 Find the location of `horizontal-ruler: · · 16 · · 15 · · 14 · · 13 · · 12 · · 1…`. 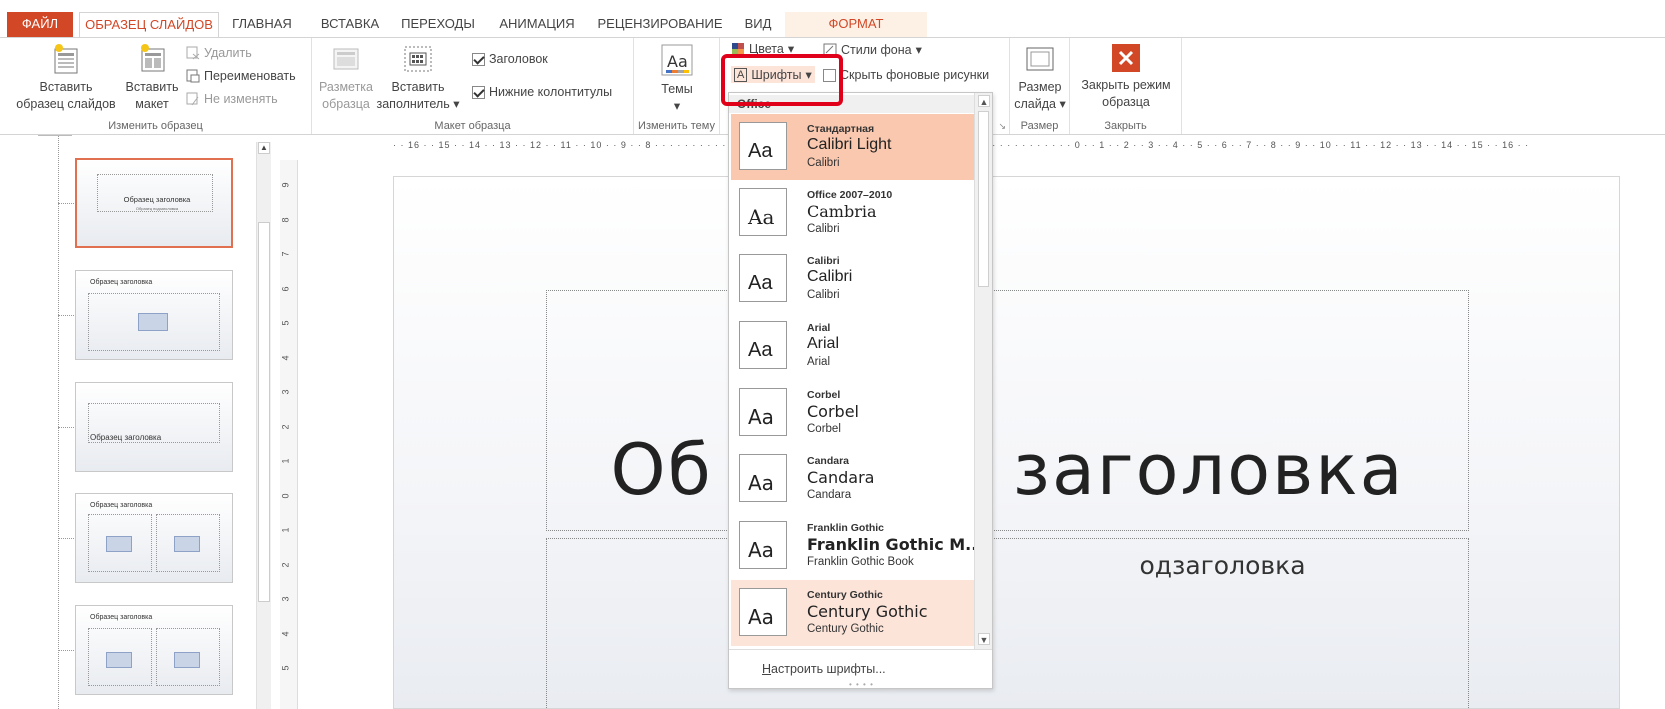

horizontal-ruler: · · 16 · · 15 · · 14 · · 13 · · 12 · · 1… is located at coordinates (961, 145).